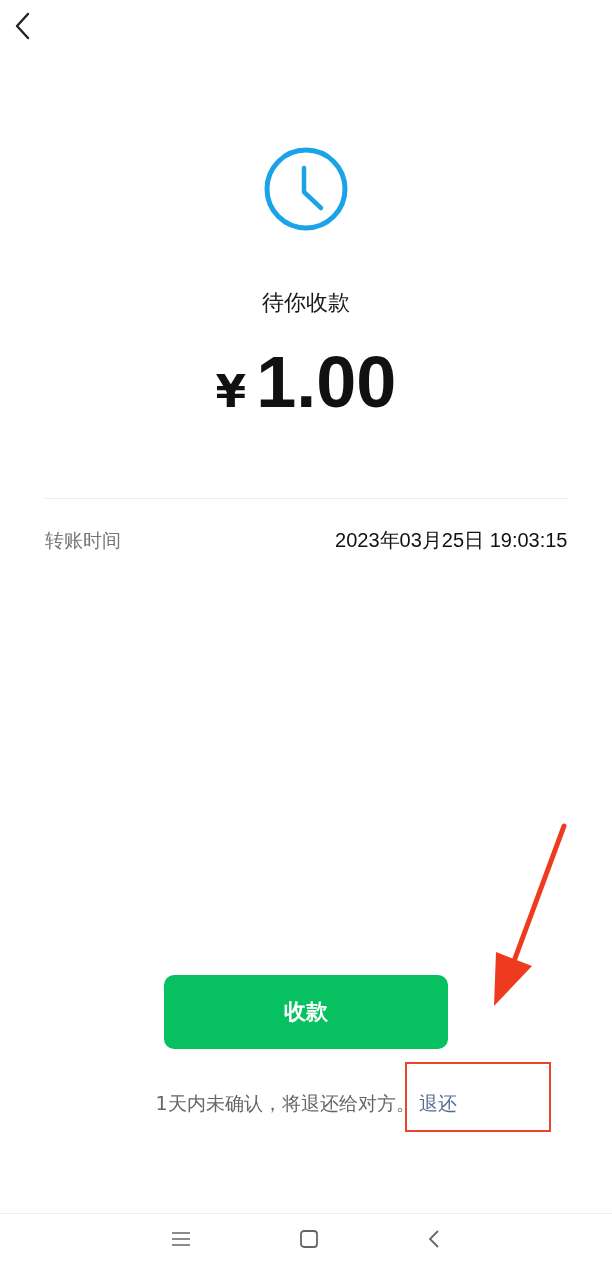 This screenshot has width=612, height=1263. What do you see at coordinates (306, 303) in the screenshot?
I see `status-title: 待你收款` at bounding box center [306, 303].